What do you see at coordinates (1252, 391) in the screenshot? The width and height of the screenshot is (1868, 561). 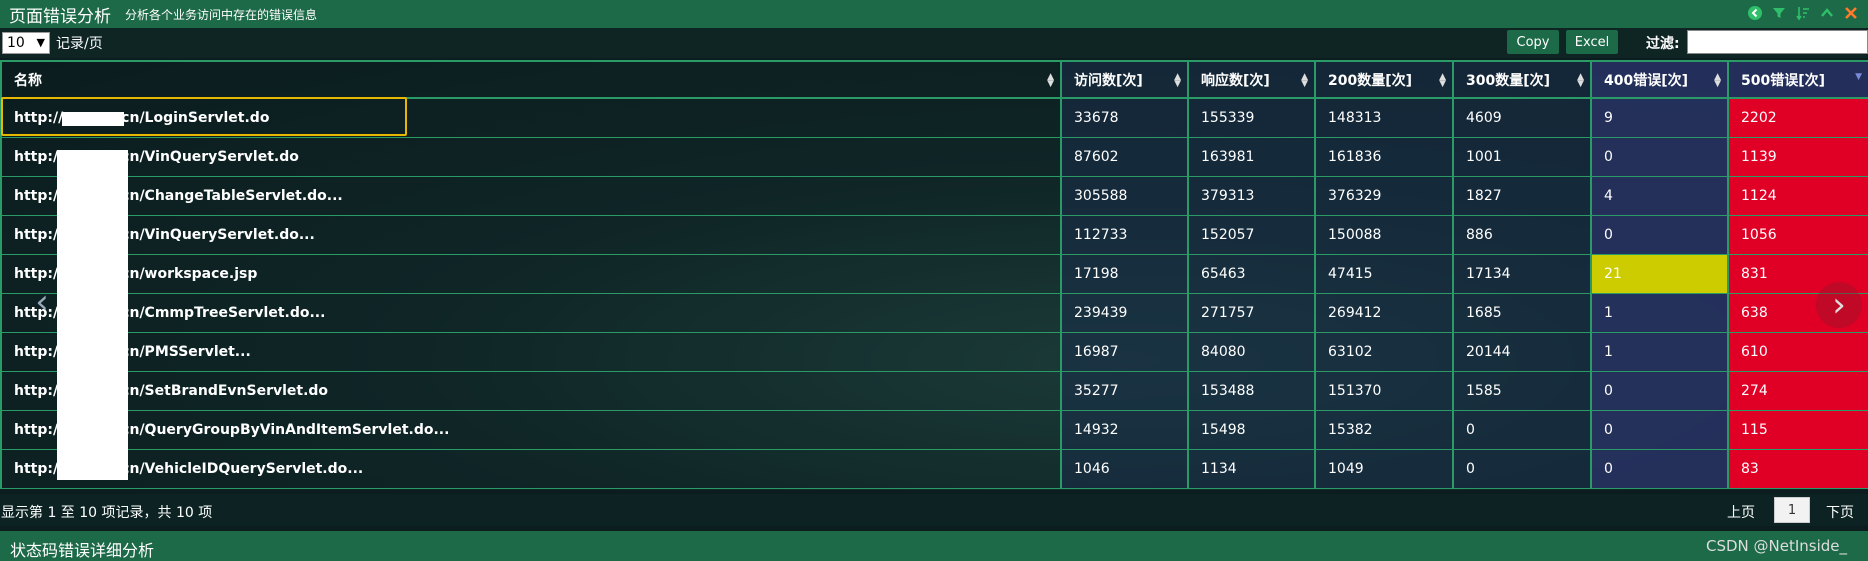 I see `row-responses-cell: 153488` at bounding box center [1252, 391].